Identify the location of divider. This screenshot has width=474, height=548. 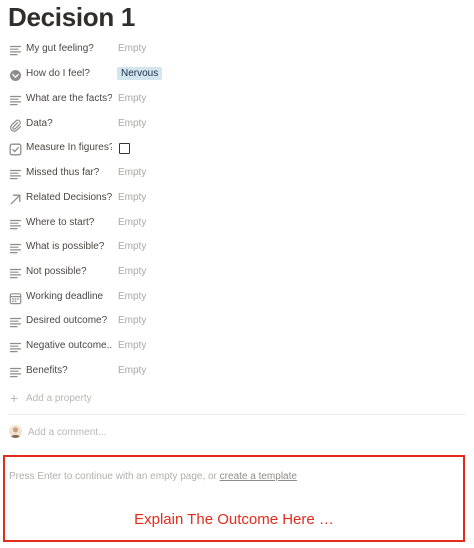
(237, 414).